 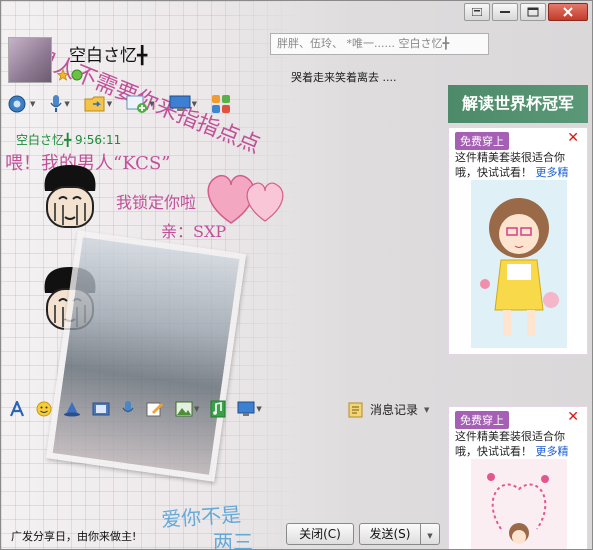 What do you see at coordinates (17, 104) in the screenshot?
I see `camera-icon` at bounding box center [17, 104].